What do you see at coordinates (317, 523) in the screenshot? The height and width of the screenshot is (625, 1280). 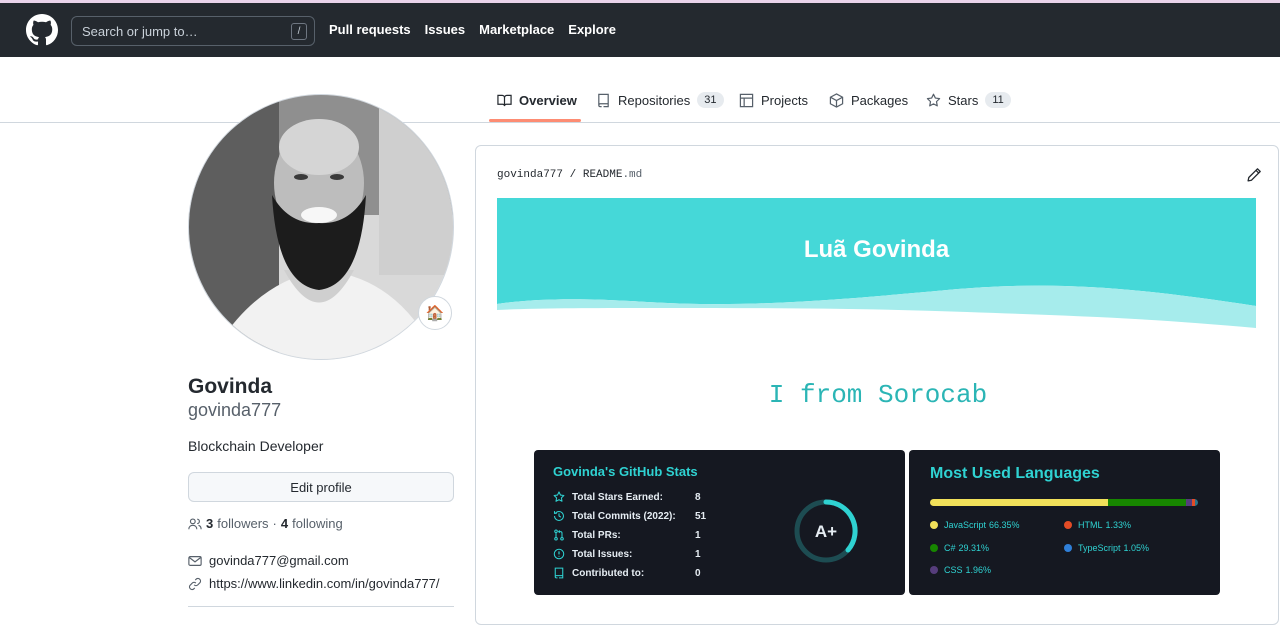 I see `following-link: following` at bounding box center [317, 523].